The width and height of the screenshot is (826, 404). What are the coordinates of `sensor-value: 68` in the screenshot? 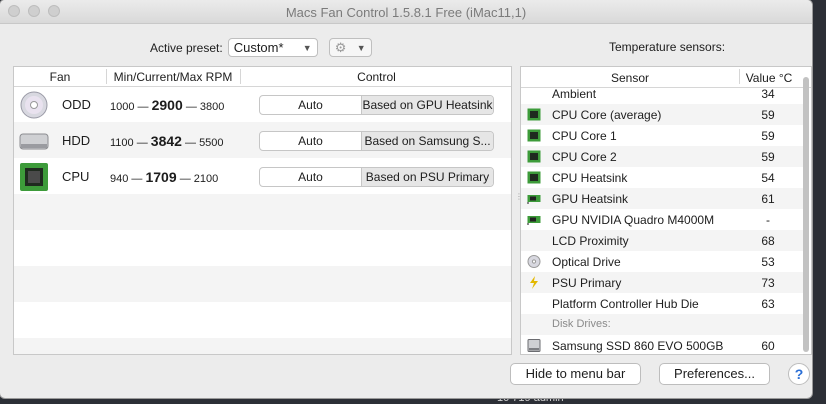 It's located at (768, 241).